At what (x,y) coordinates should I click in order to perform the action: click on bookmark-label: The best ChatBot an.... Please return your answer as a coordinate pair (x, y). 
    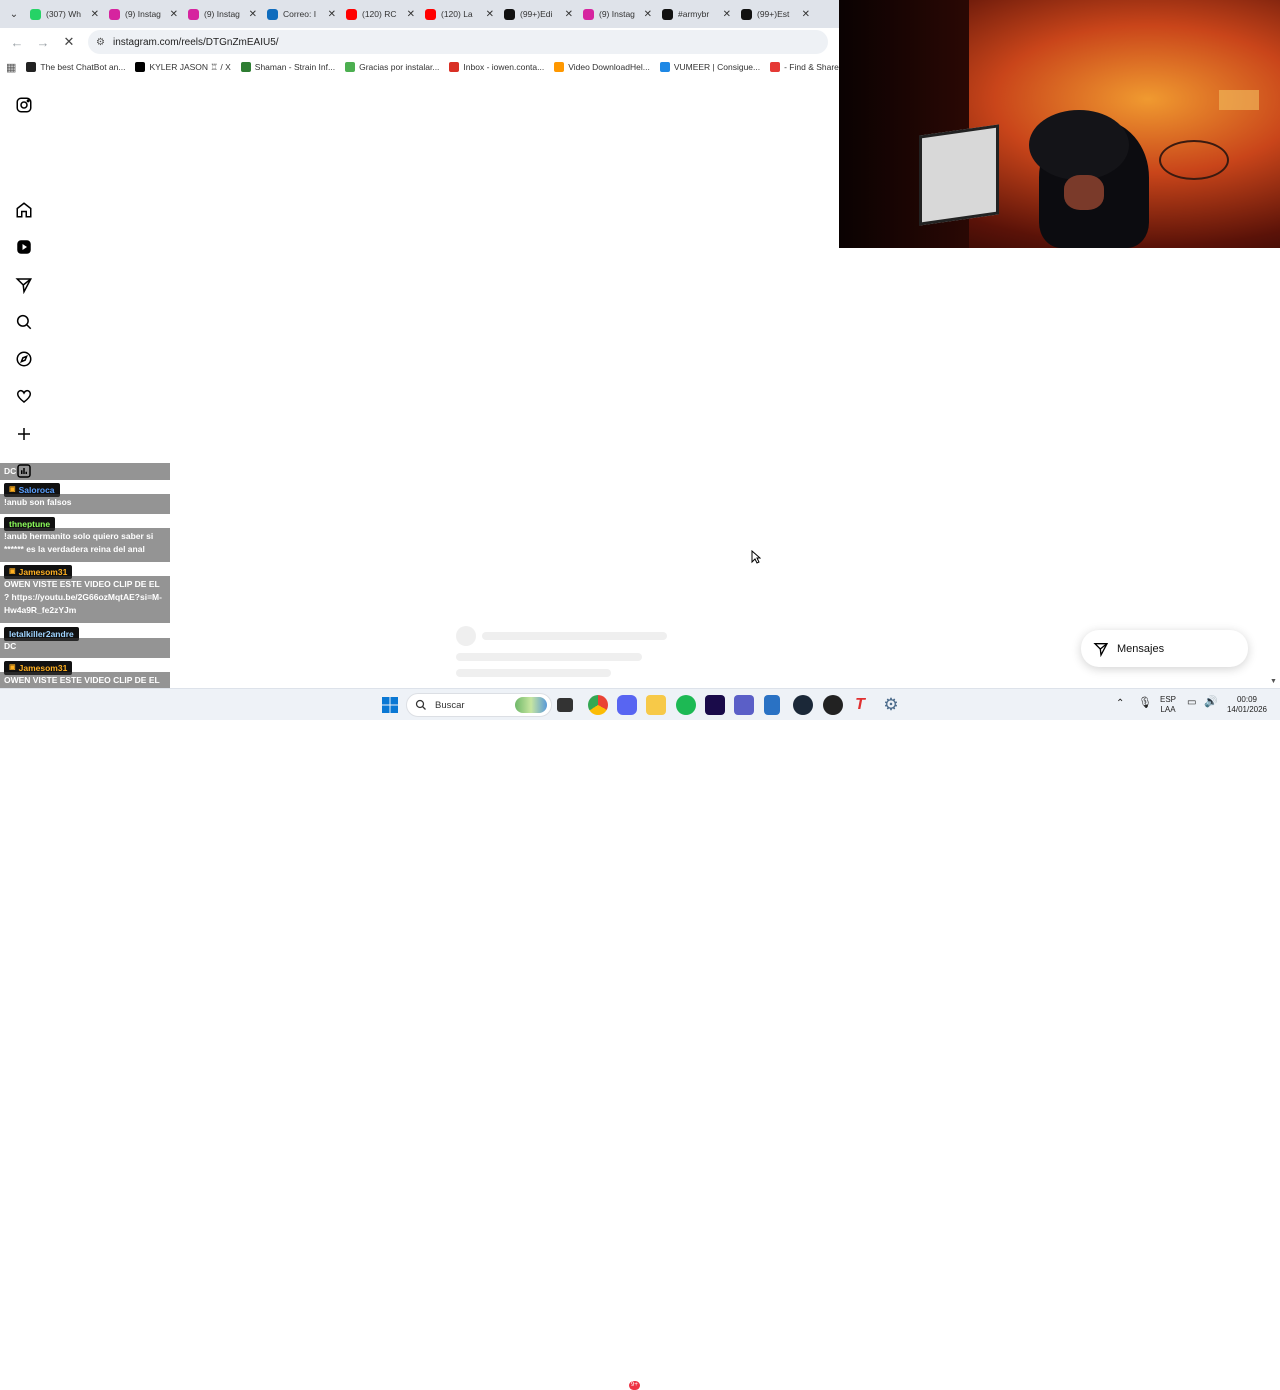
    Looking at the image, I should click on (83, 67).